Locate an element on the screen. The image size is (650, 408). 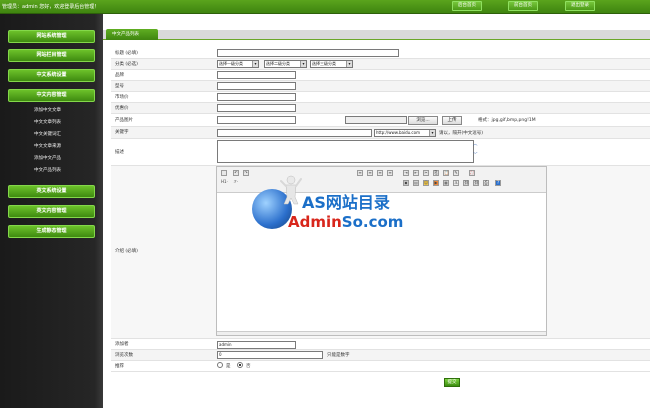
redo-icon: ↷ is located at coordinates (246, 173).